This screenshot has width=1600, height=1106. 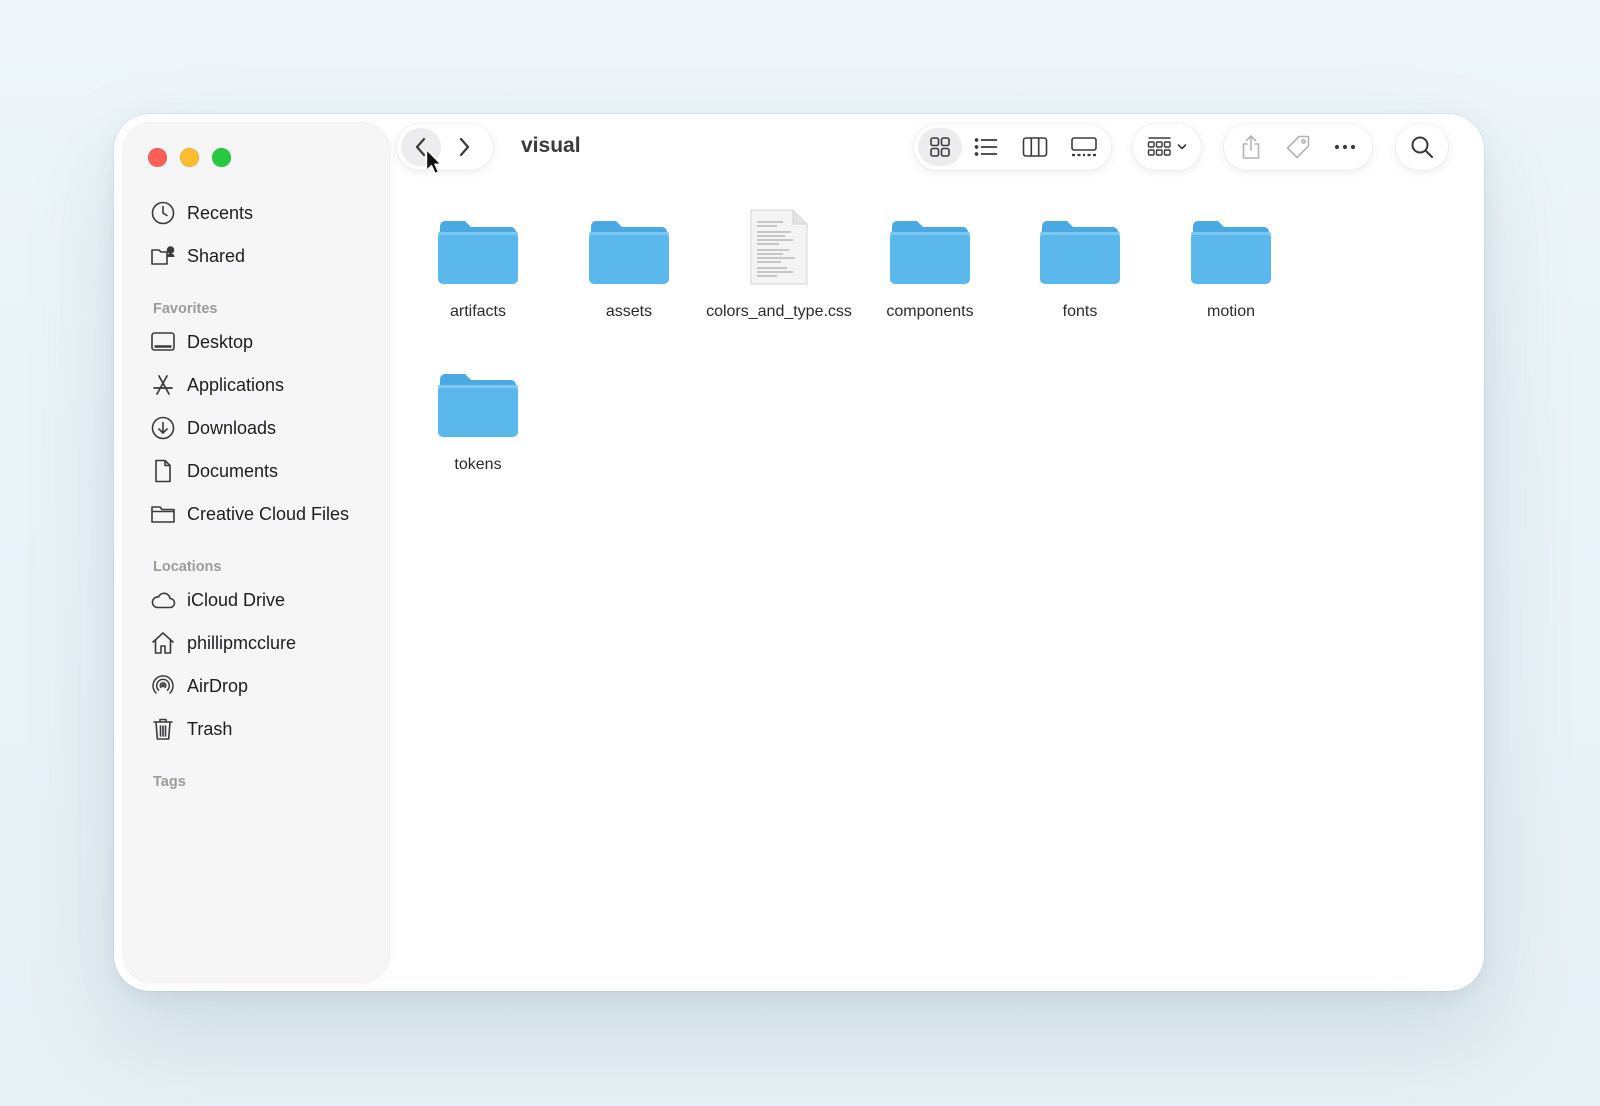 What do you see at coordinates (779, 247) in the screenshot?
I see `css-document-icon` at bounding box center [779, 247].